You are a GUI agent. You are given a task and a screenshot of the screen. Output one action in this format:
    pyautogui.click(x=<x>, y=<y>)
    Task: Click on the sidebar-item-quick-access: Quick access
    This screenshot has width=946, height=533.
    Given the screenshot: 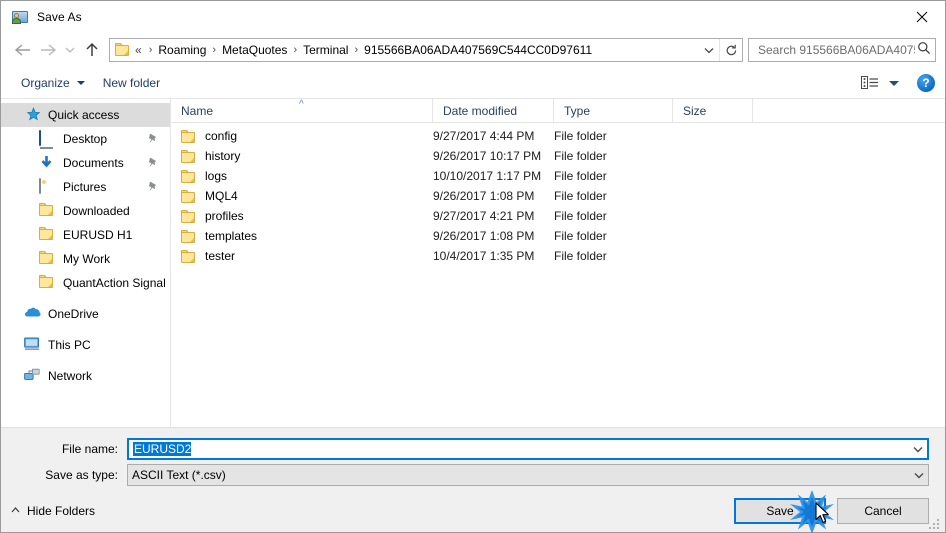 What is the action you would take?
    pyautogui.click(x=85, y=115)
    